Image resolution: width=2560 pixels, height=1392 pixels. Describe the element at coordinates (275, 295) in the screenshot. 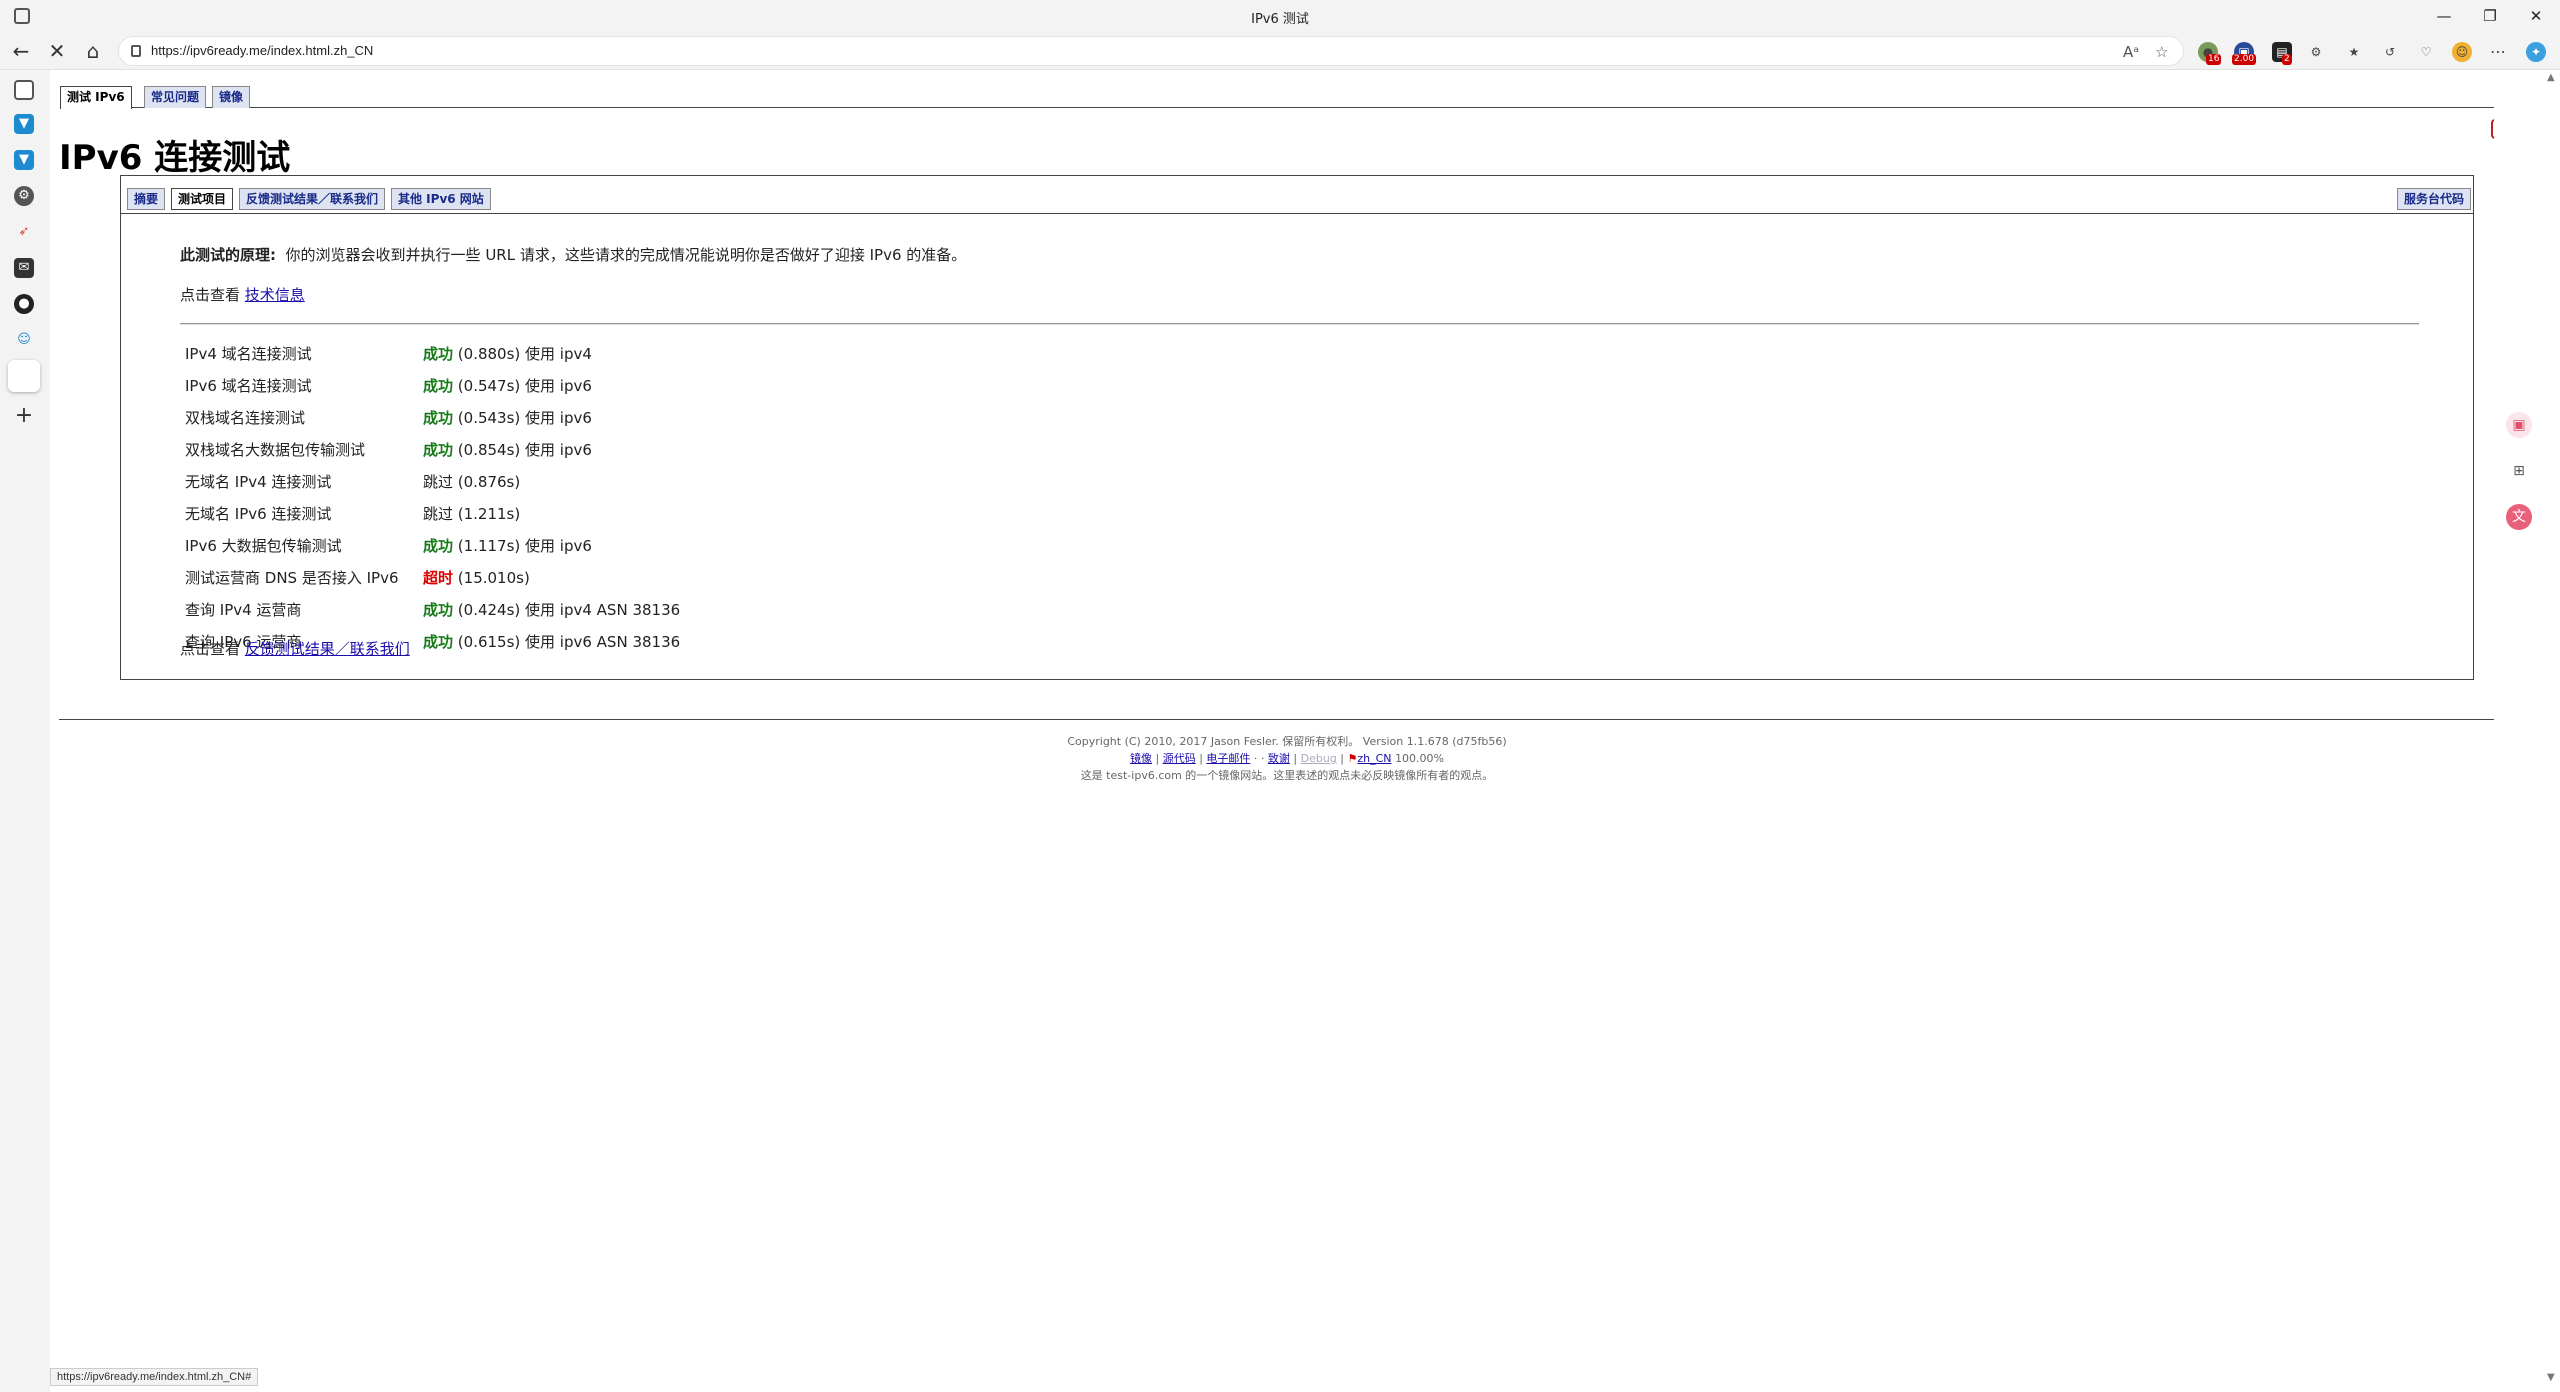

I see `tech-info-link: 技术信息` at that location.